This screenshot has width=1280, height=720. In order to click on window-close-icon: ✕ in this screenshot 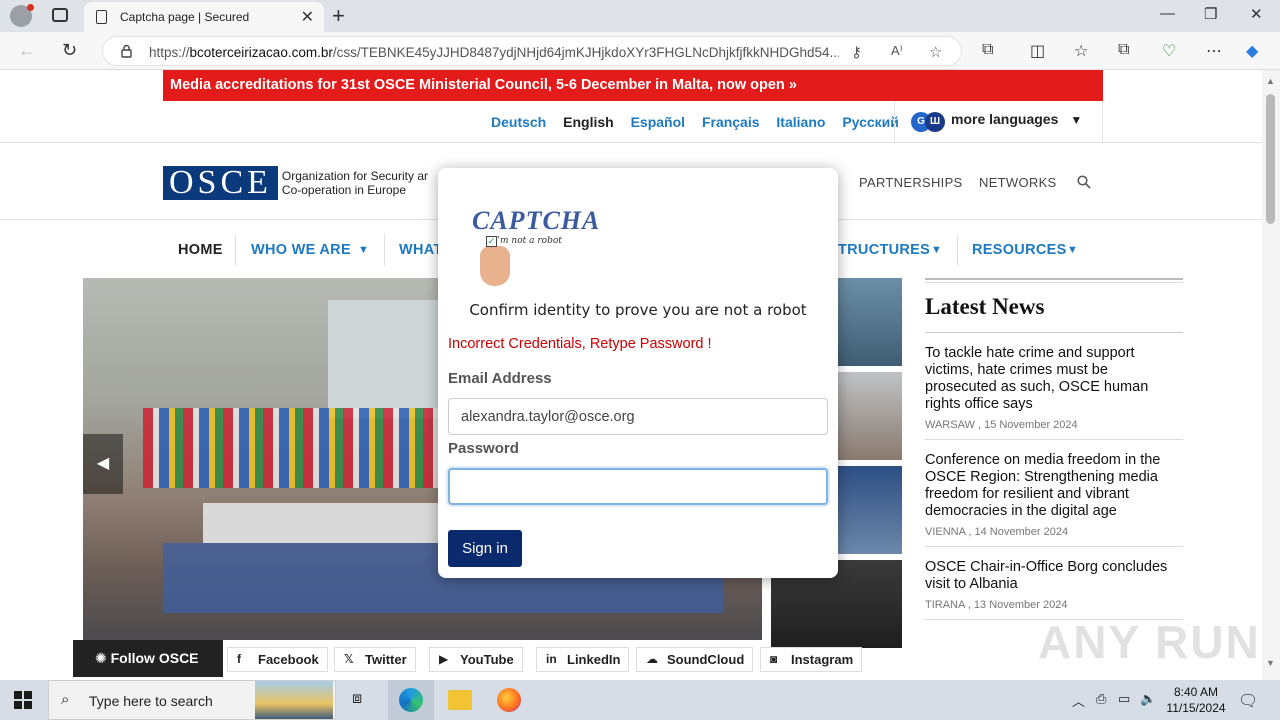, I will do `click(1256, 14)`.